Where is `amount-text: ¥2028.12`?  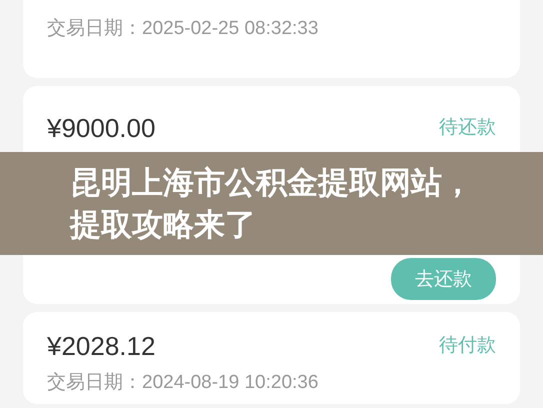 amount-text: ¥2028.12 is located at coordinates (101, 346).